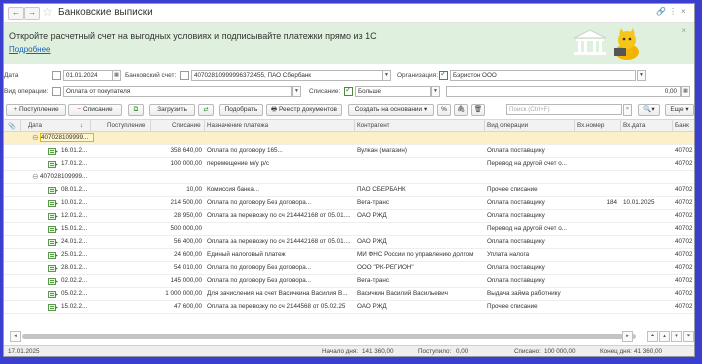 The height and width of the screenshot is (364, 702). I want to click on banner-more-link: Подробнее, so click(30, 49).